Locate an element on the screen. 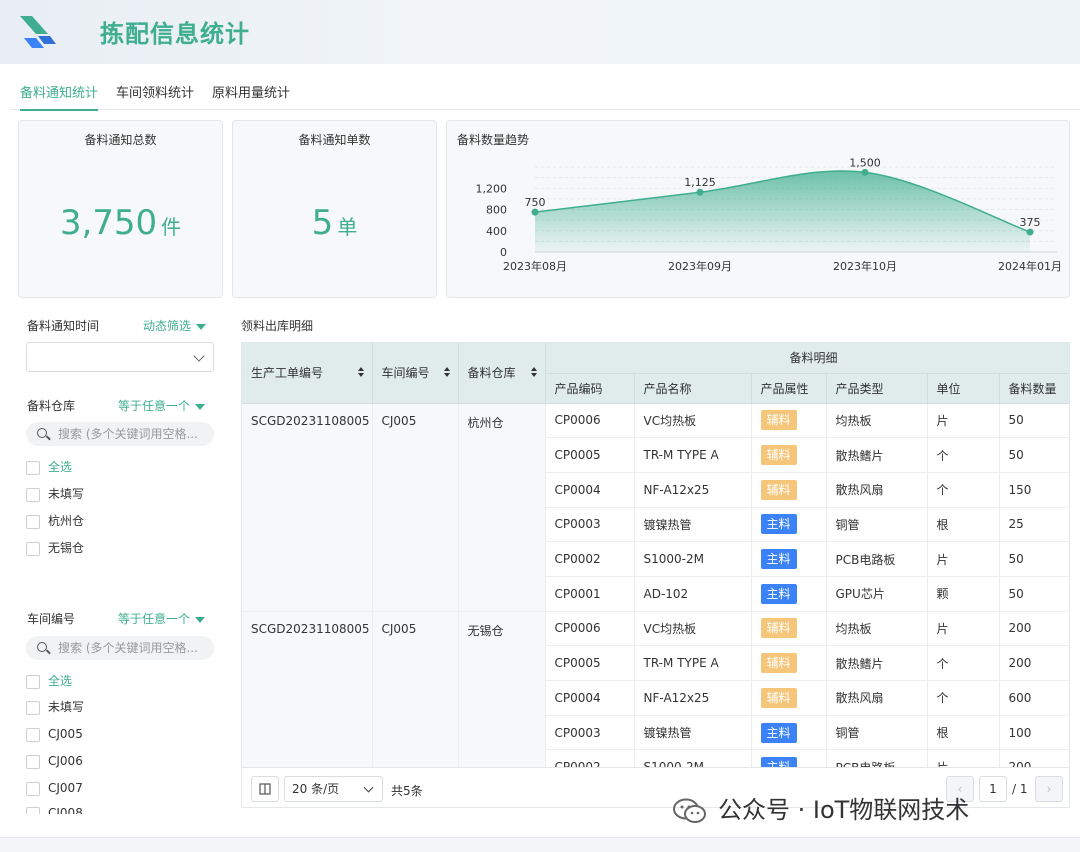 The image size is (1080, 852). warehouse-option-hangzhou: 杭州仓 is located at coordinates (55, 522).